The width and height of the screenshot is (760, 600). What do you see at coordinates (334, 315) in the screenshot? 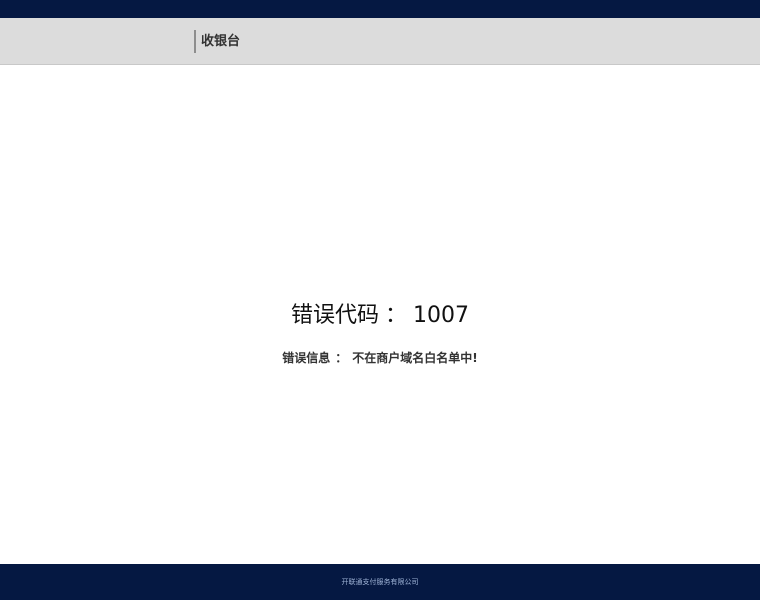
I see `error-code-label: 错误代码` at bounding box center [334, 315].